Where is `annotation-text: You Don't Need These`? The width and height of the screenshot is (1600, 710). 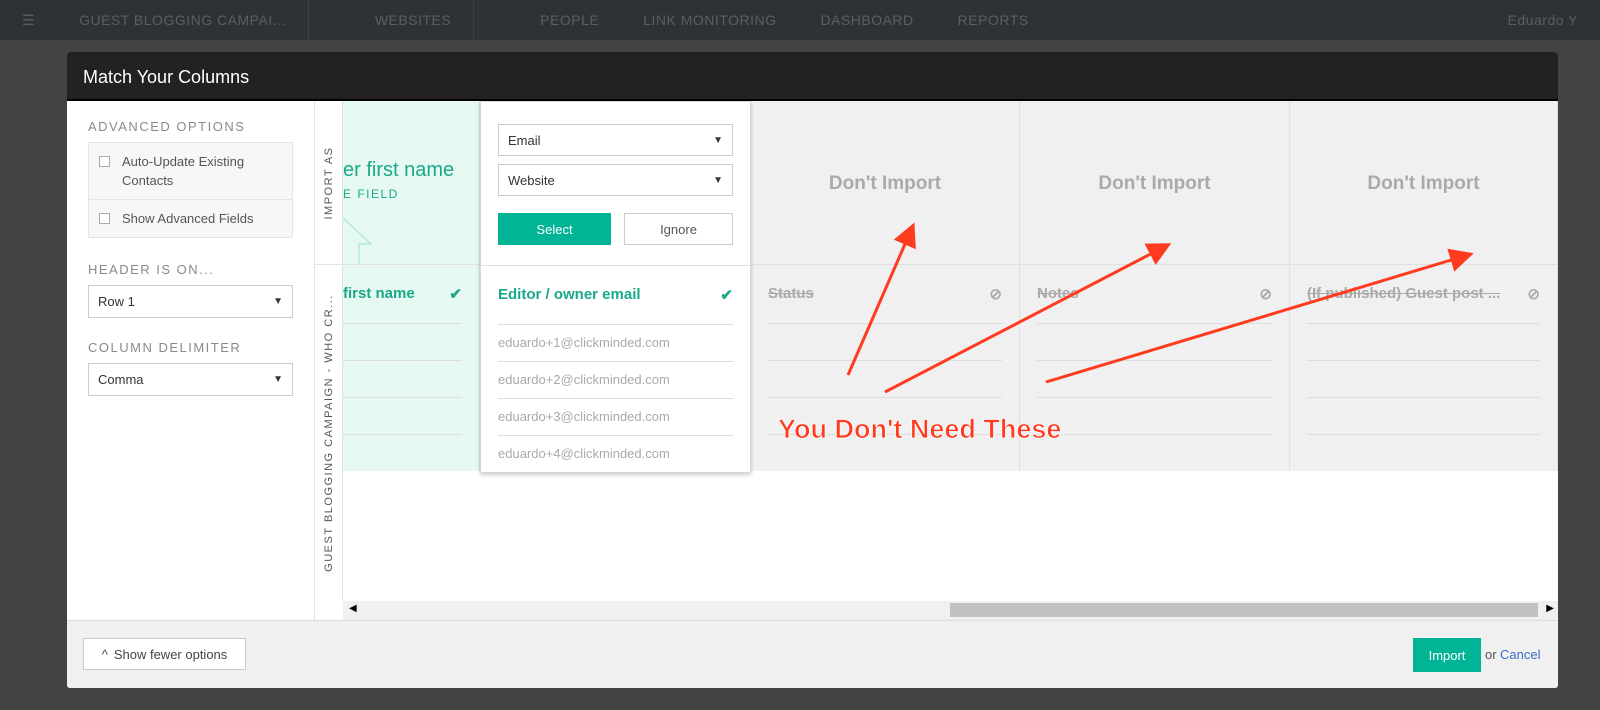
annotation-text: You Don't Need These is located at coordinates (919, 429).